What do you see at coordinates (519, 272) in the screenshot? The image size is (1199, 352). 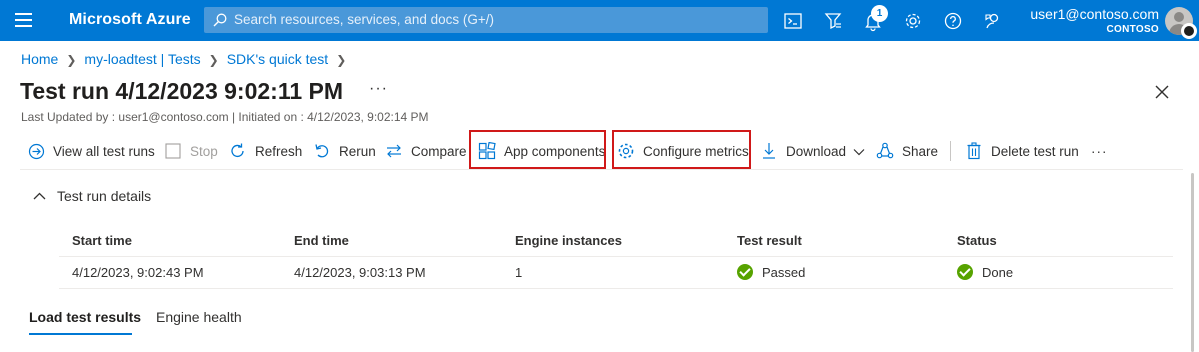 I see `cell-engine-instances: 1` at bounding box center [519, 272].